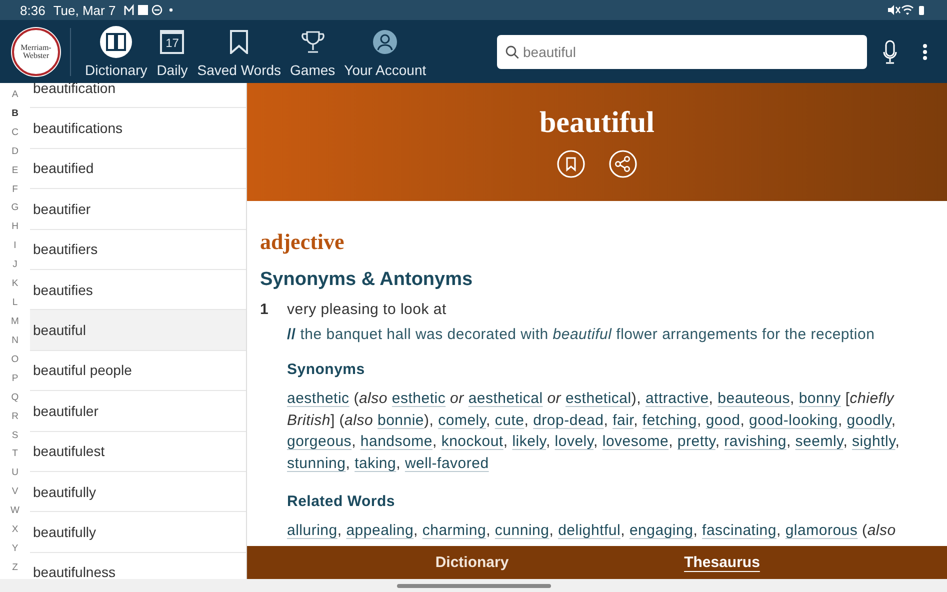  I want to click on more-options-icon, so click(925, 52).